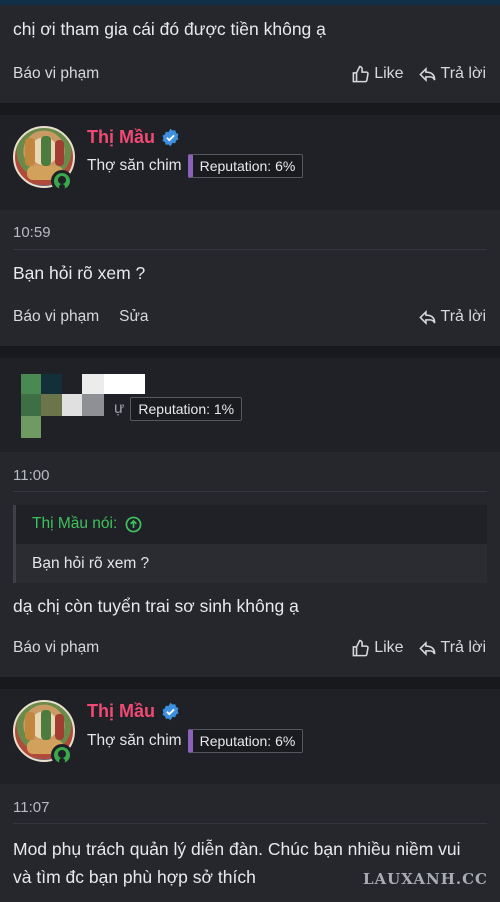  What do you see at coordinates (31, 807) in the screenshot?
I see `post-time: 11:07` at bounding box center [31, 807].